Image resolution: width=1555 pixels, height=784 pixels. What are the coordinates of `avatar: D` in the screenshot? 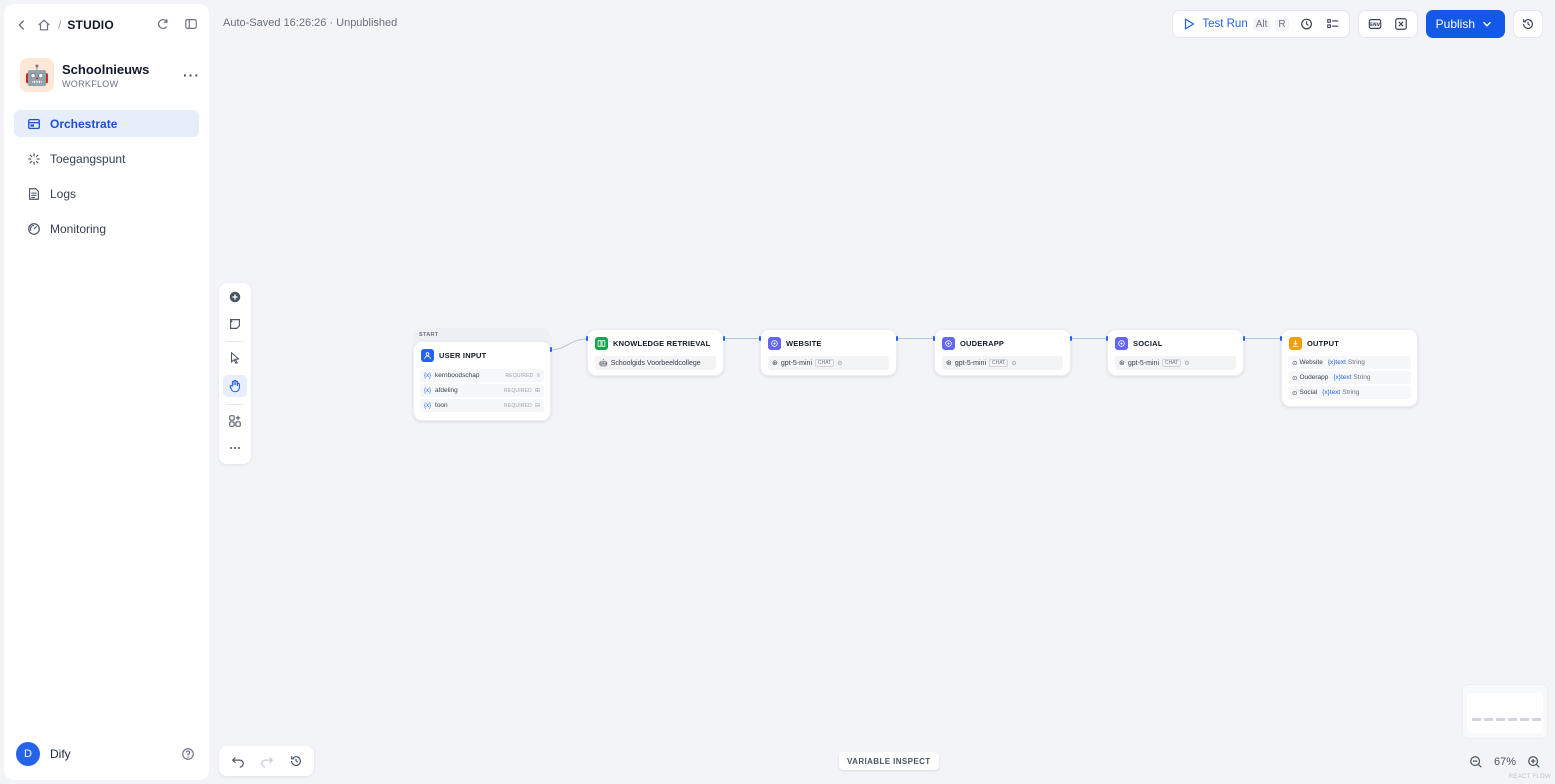 It's located at (28, 754).